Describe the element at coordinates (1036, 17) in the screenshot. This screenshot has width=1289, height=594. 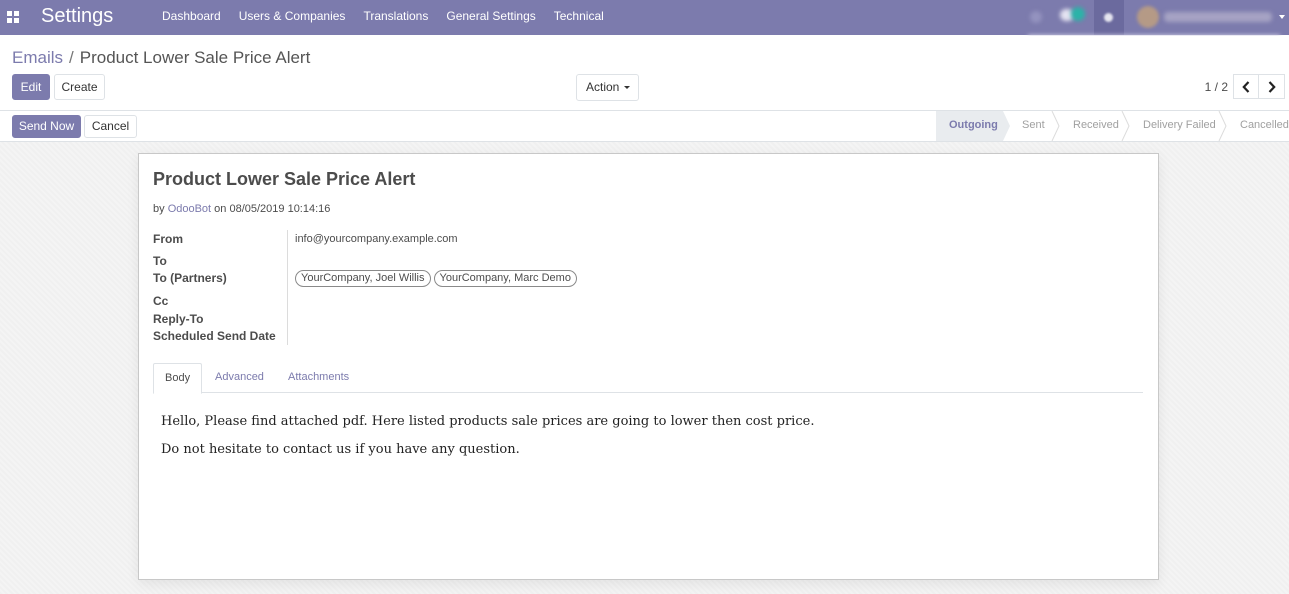
I see `systray-icon` at that location.